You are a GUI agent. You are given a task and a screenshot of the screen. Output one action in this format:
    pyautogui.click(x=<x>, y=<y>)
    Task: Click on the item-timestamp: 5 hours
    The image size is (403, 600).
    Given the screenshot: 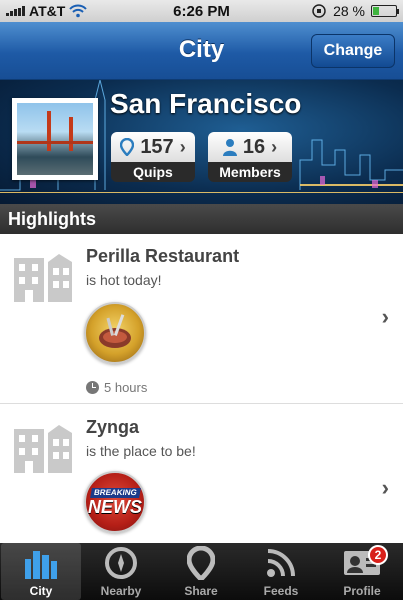 What is the action you would take?
    pyautogui.click(x=116, y=387)
    